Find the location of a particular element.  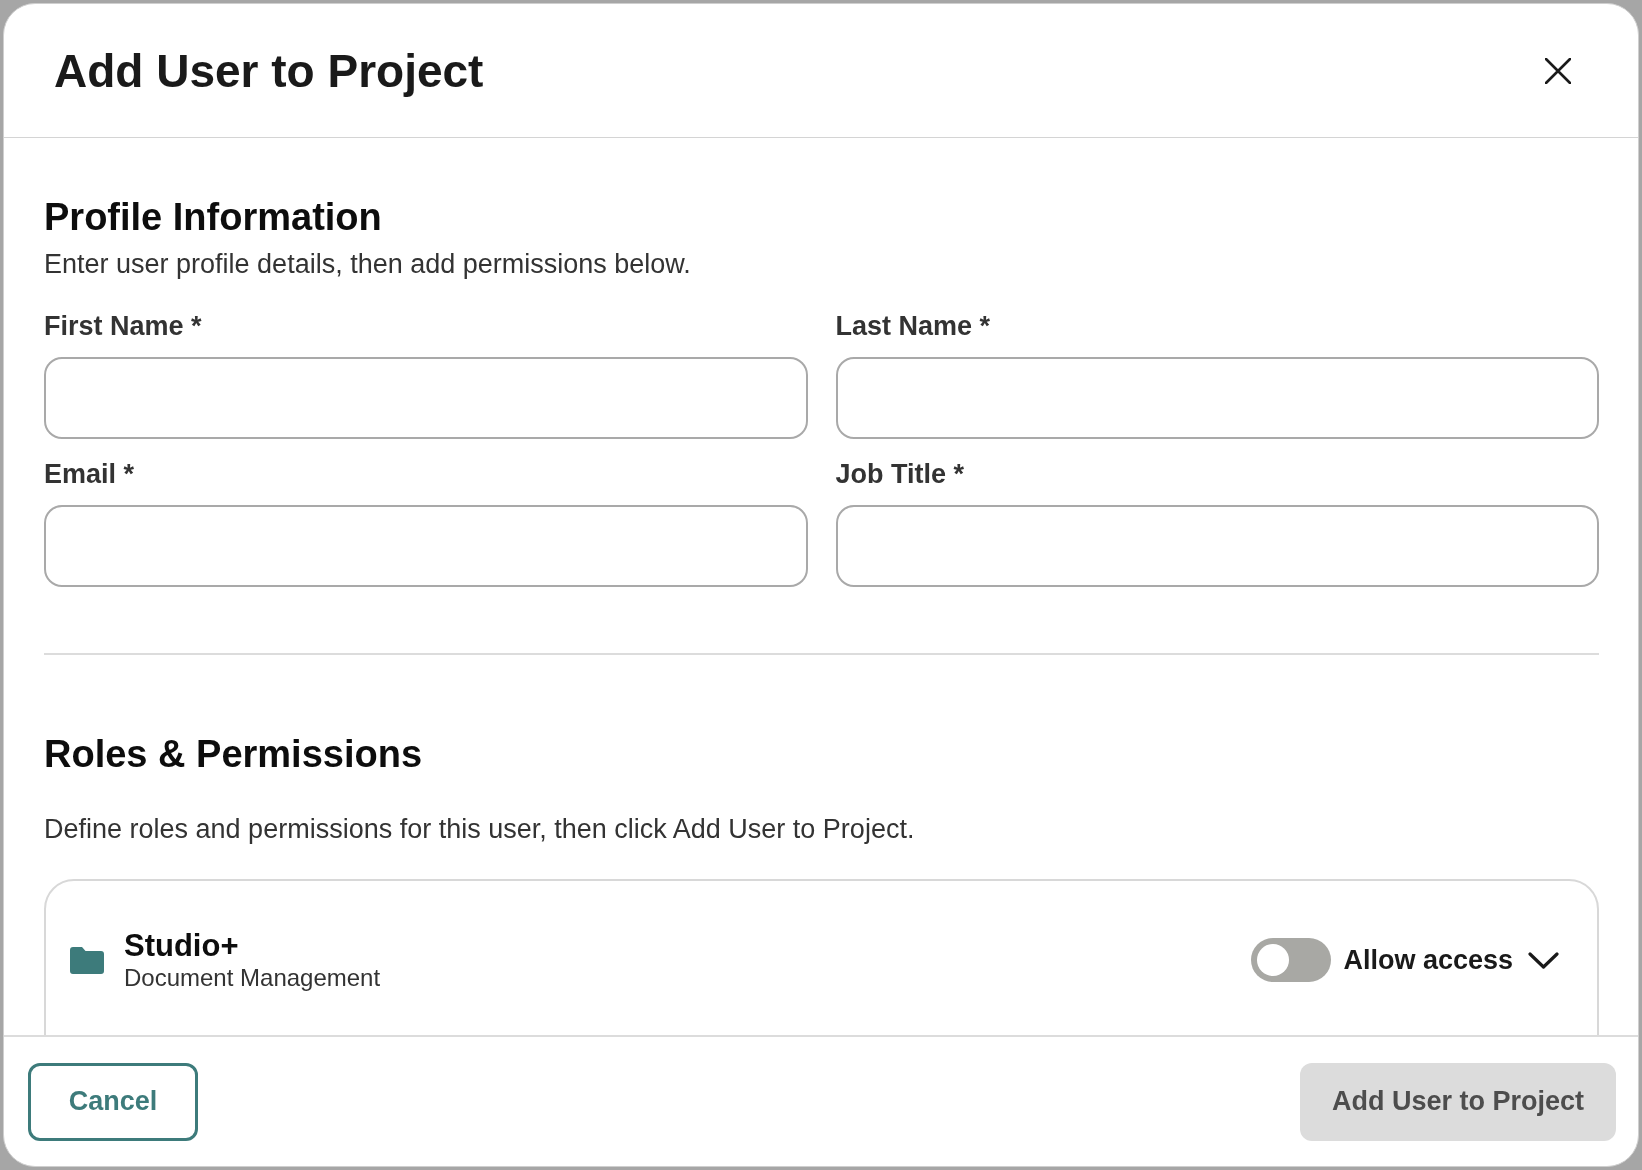

section-description: Enter user profile details, then add permissions below. is located at coordinates (368, 264).